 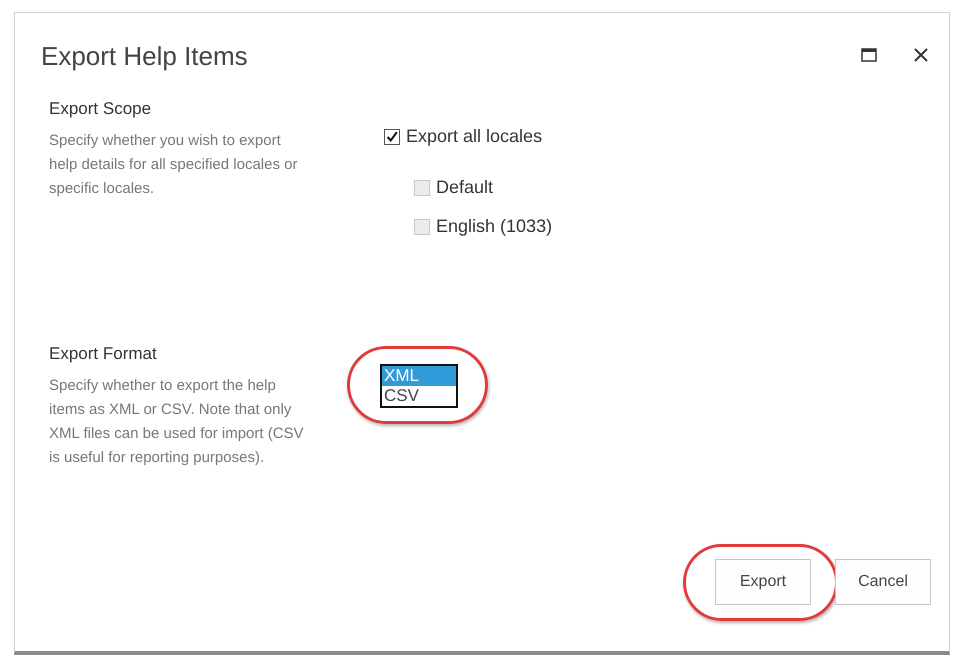 I want to click on format-listbox: XML CSV, so click(x=419, y=386).